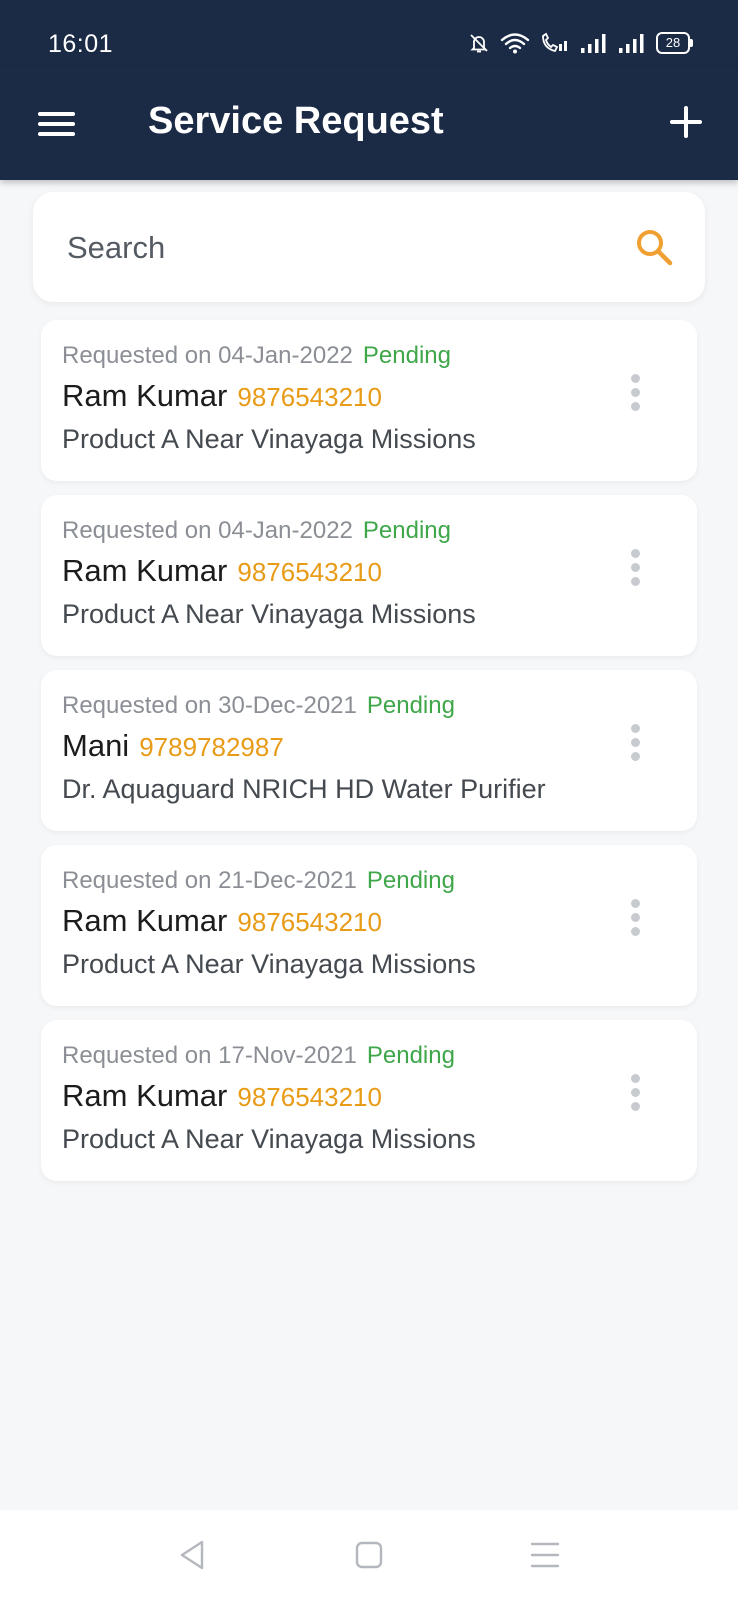 This screenshot has width=738, height=1600. I want to click on customer-phone: 9789782987, so click(211, 747).